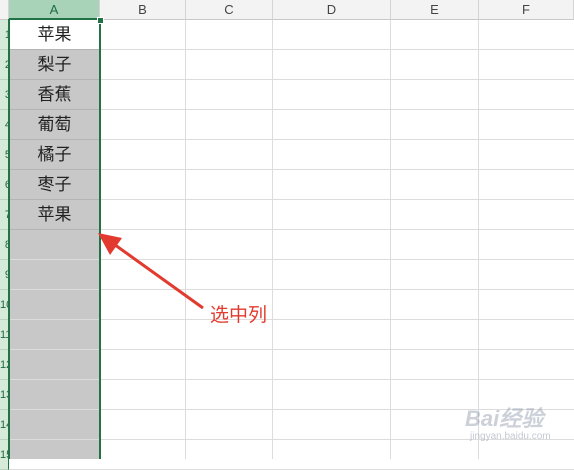 Image resolution: width=574 pixels, height=470 pixels. What do you see at coordinates (151, 271) in the screenshot?
I see `annotation-arrow-icon` at bounding box center [151, 271].